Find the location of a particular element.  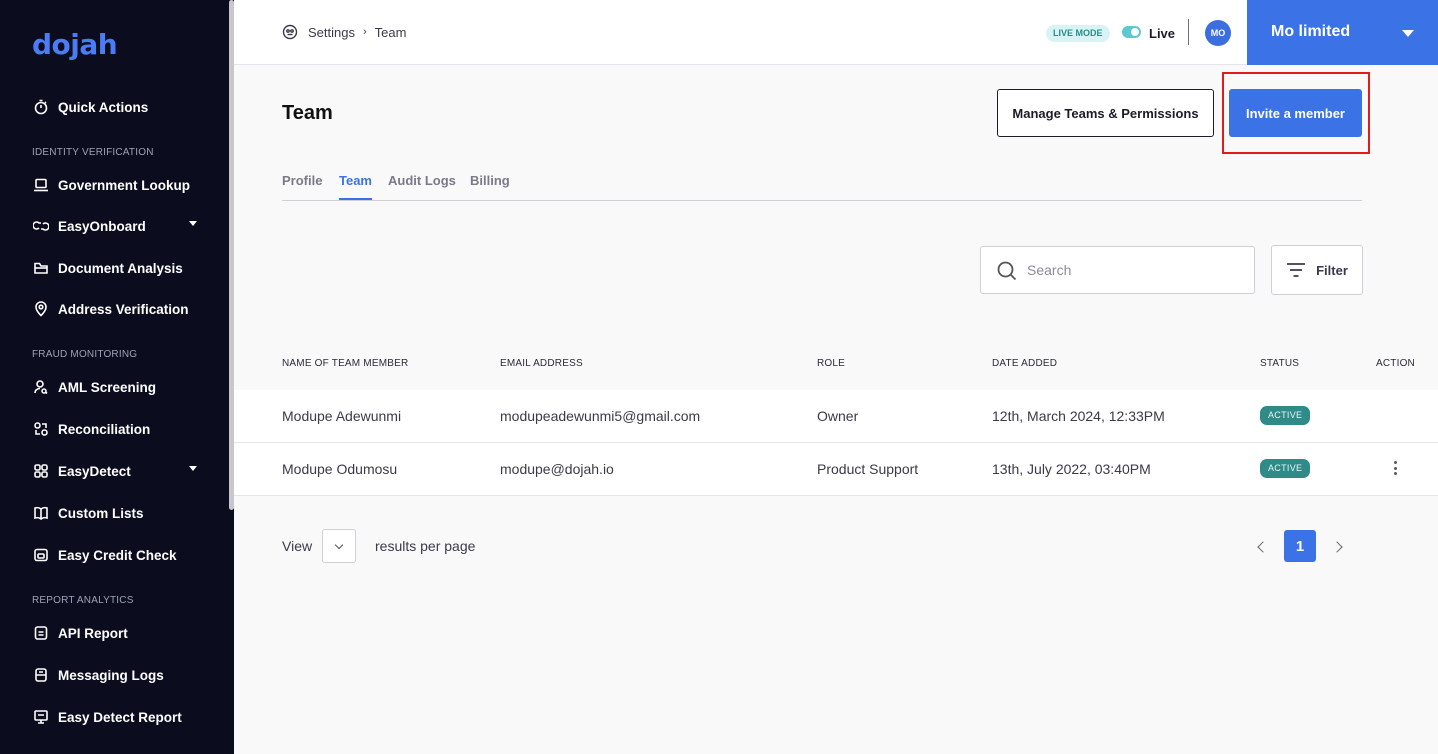

member-role: Product Support is located at coordinates (868, 469).